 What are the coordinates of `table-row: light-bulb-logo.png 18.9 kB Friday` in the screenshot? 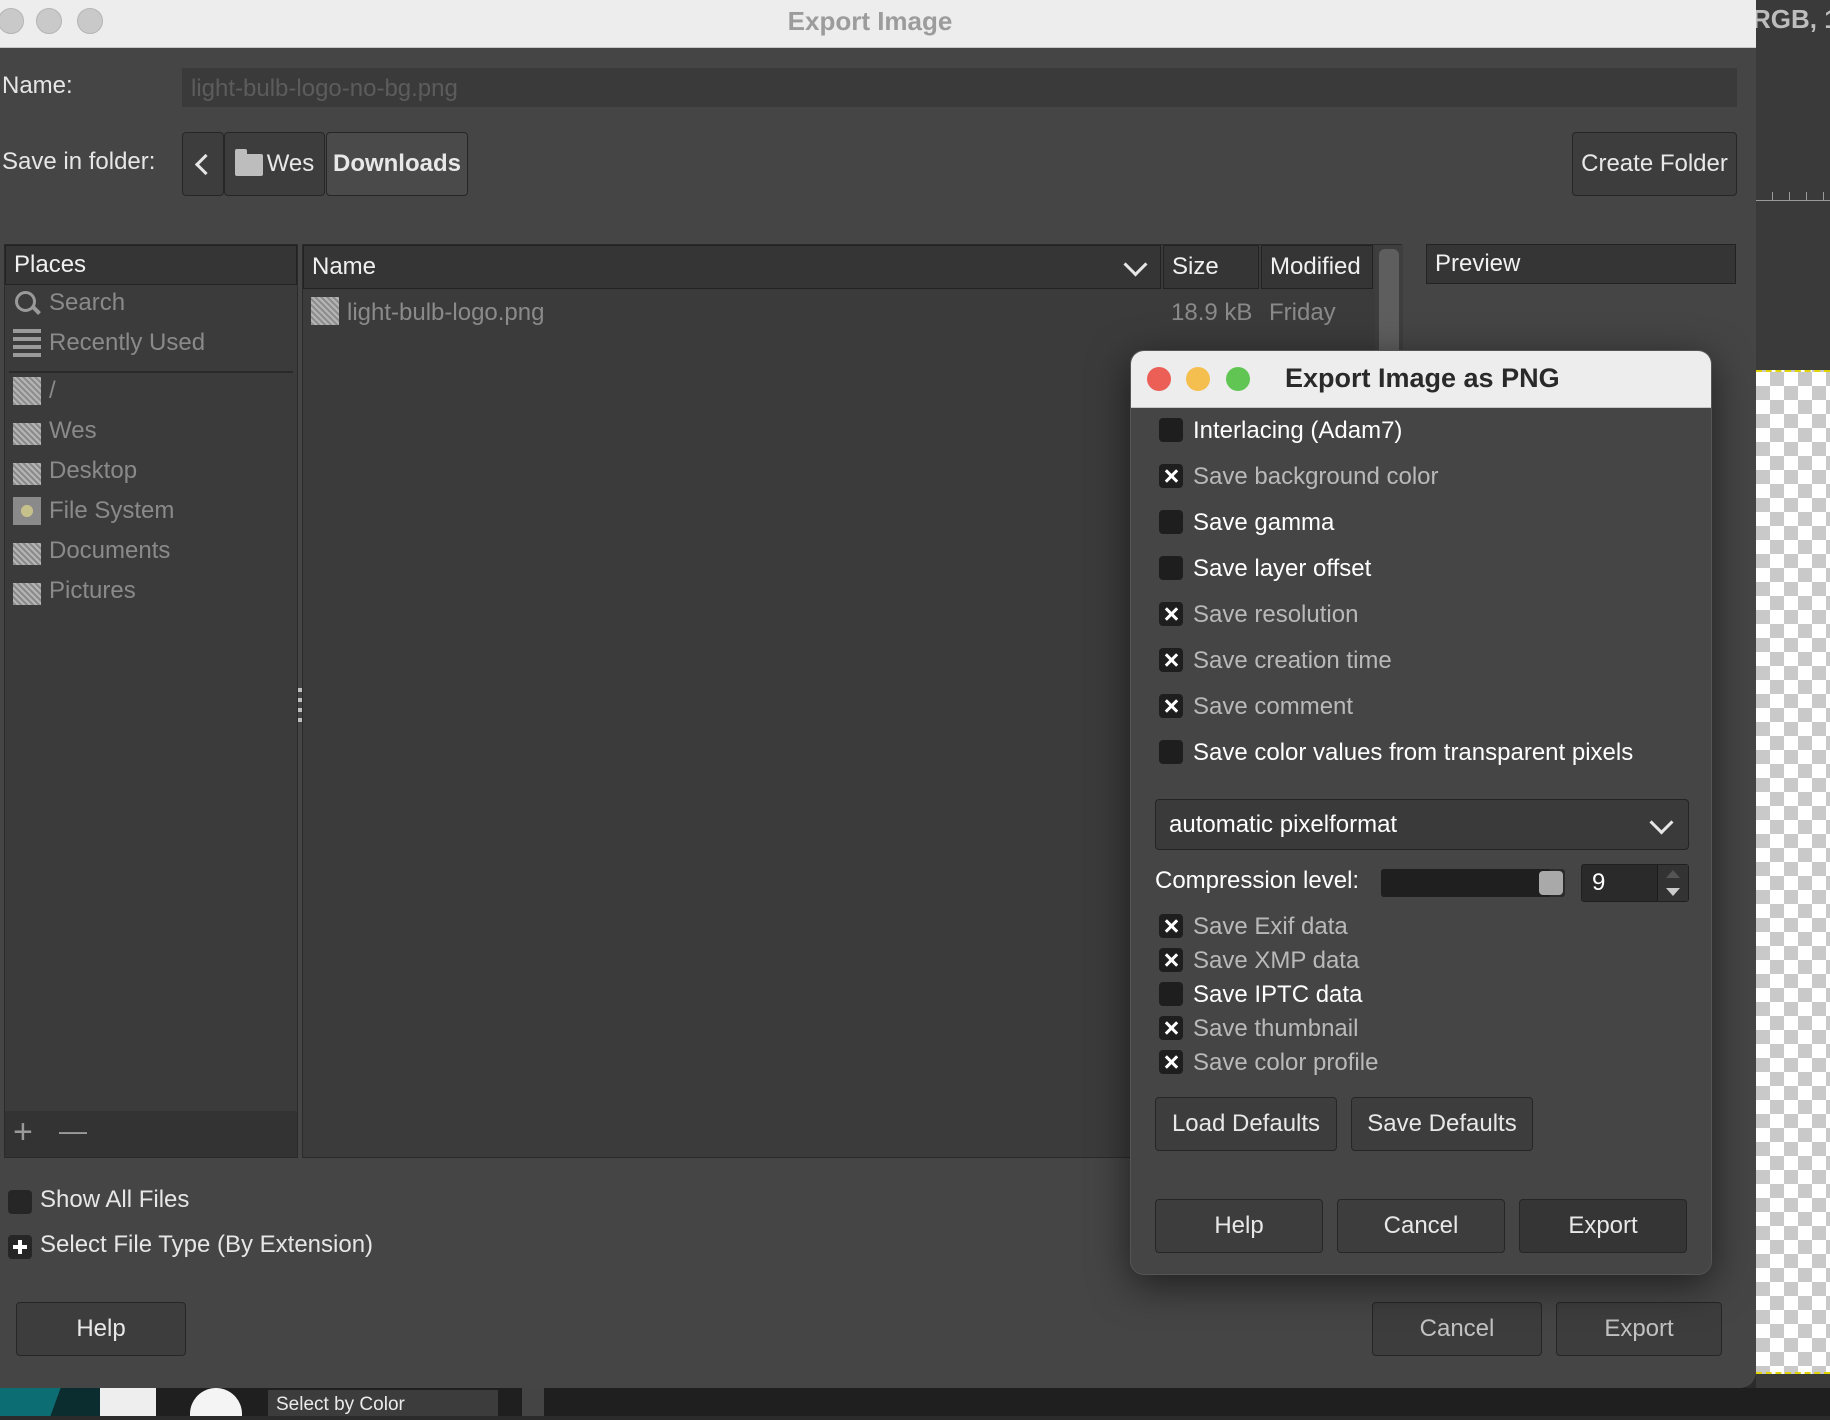 It's located at (838, 313).